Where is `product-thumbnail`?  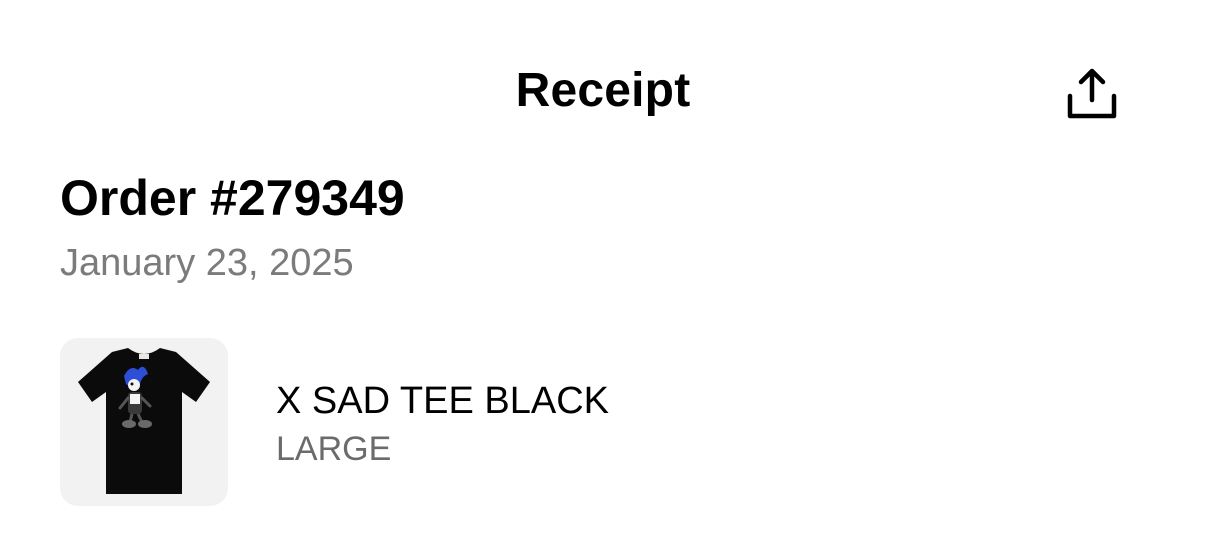
product-thumbnail is located at coordinates (144, 422).